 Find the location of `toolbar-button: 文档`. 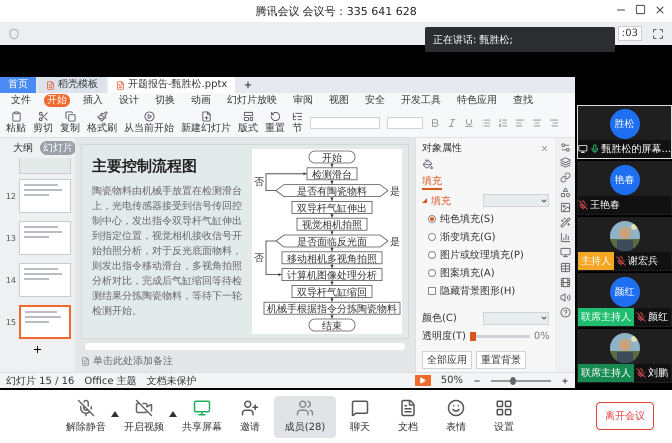

toolbar-button: 文档 is located at coordinates (408, 417).